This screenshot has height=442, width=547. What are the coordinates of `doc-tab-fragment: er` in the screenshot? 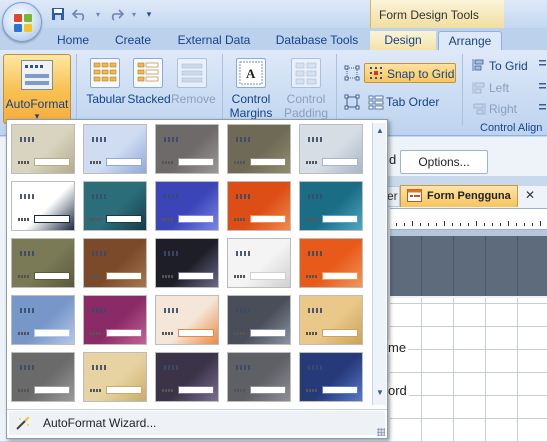 It's located at (393, 196).